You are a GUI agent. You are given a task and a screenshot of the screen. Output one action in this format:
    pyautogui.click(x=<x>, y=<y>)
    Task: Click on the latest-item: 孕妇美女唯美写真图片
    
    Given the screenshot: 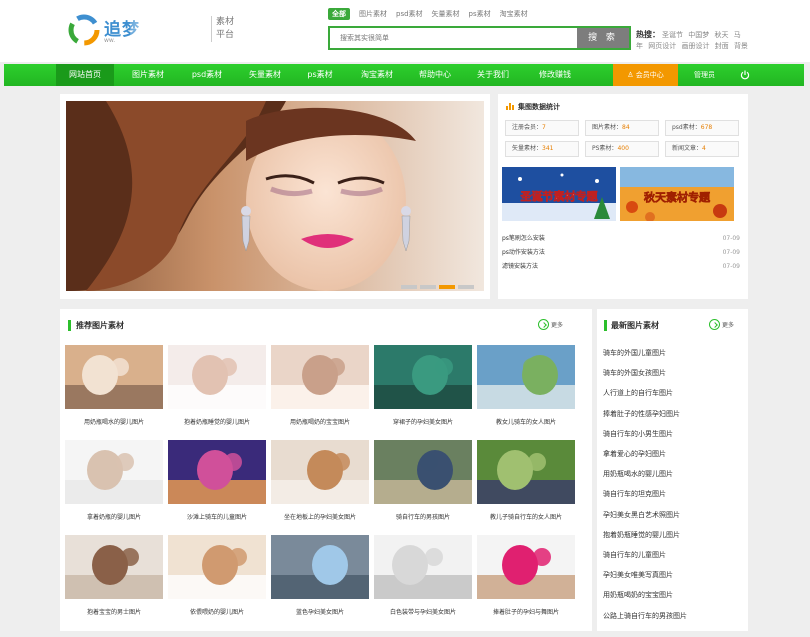 What is the action you would take?
    pyautogui.click(x=638, y=575)
    